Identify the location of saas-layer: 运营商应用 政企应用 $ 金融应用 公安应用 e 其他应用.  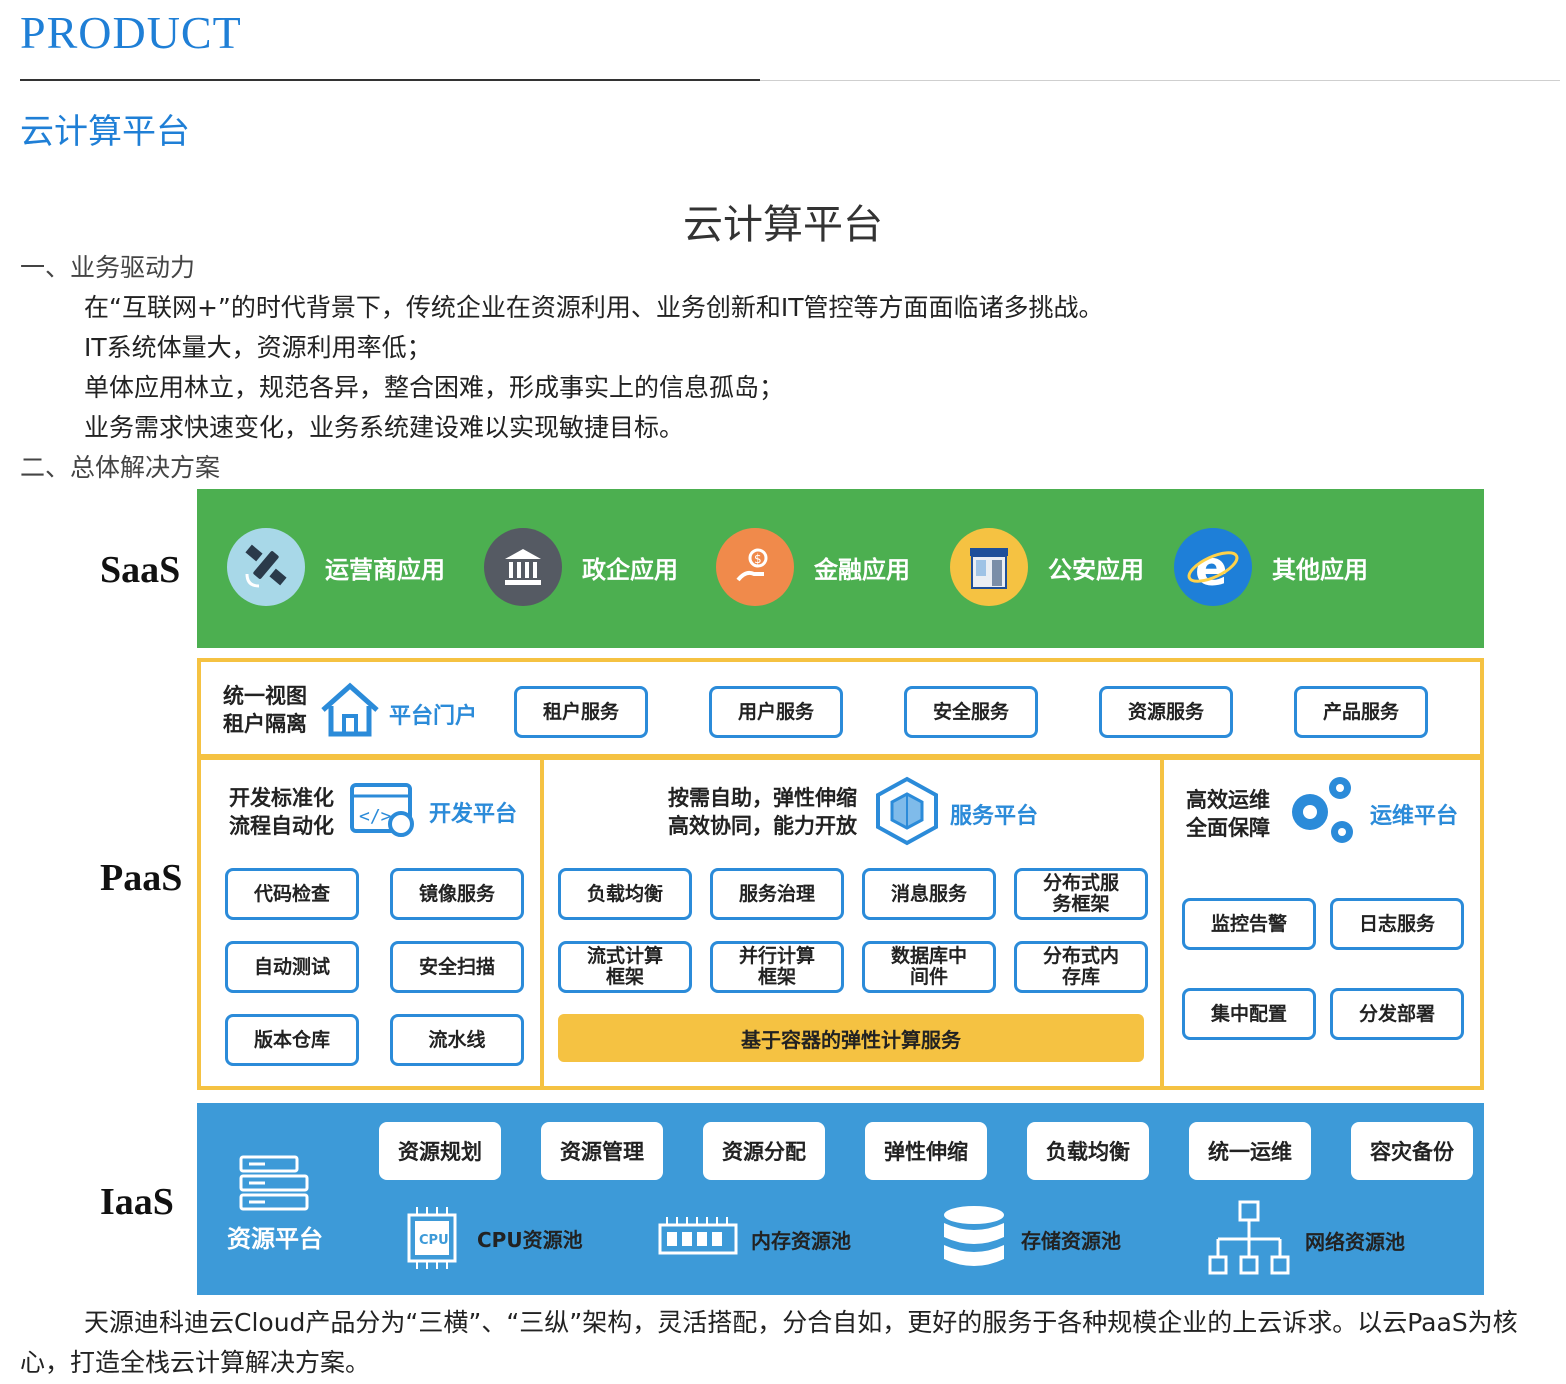
(840, 568).